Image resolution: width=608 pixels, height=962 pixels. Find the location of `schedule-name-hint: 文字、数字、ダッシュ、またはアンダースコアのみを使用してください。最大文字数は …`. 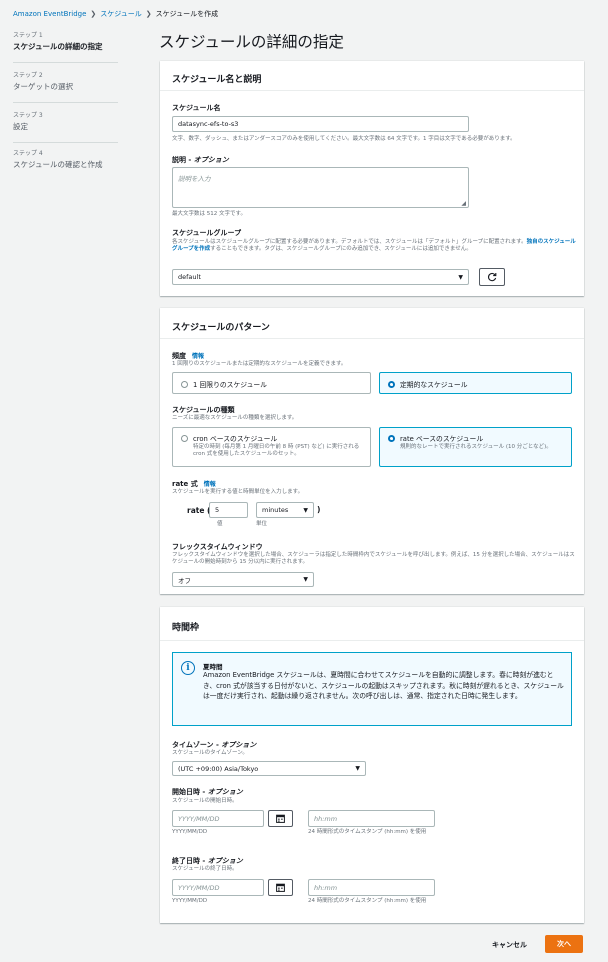

schedule-name-hint: 文字、数字、ダッシュ、またはアンダースコアのみを使用してください。最大文字数は … is located at coordinates (344, 139).